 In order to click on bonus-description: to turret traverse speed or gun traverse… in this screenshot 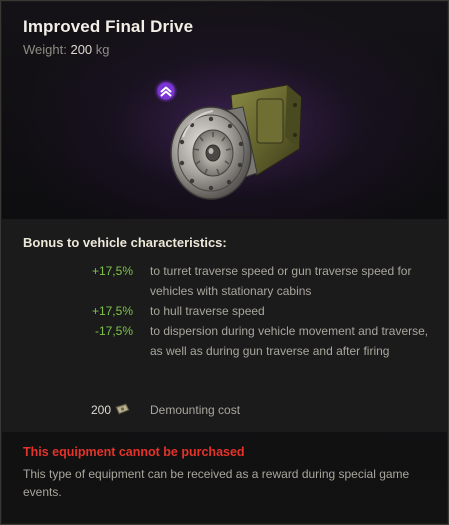, I will do `click(281, 281)`.